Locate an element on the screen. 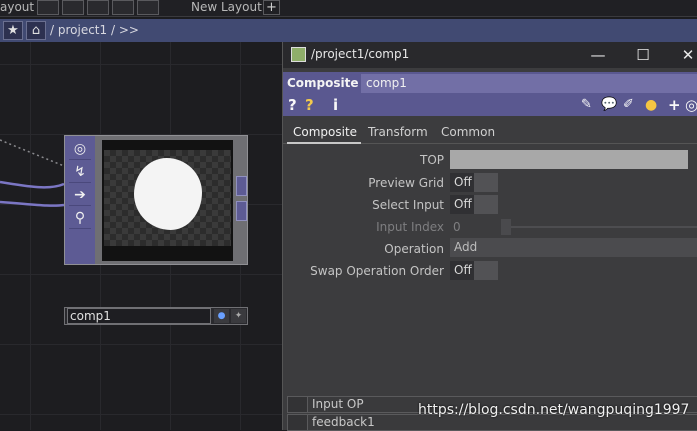 The width and height of the screenshot is (697, 431). watermark-text: https://blog.csdn.net/wangpuqing1997 is located at coordinates (554, 410).